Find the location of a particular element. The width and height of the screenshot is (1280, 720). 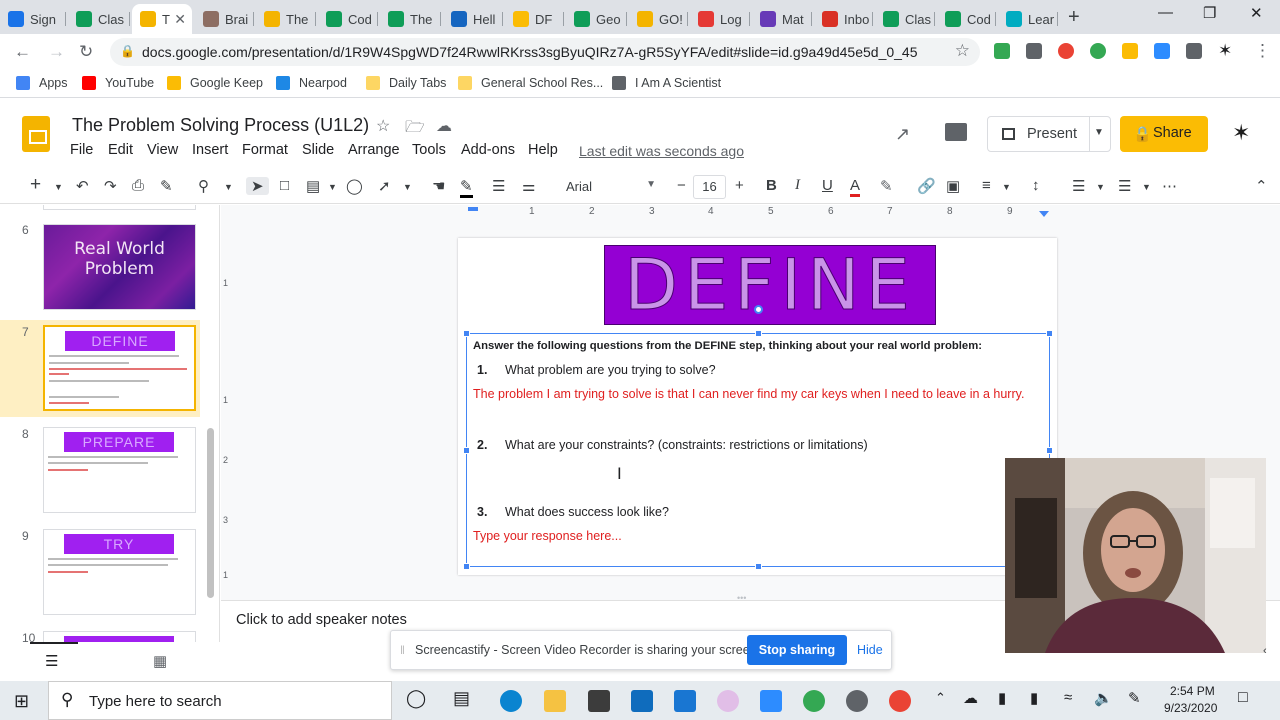

bookmark-item: Google Keep is located at coordinates (215, 83).